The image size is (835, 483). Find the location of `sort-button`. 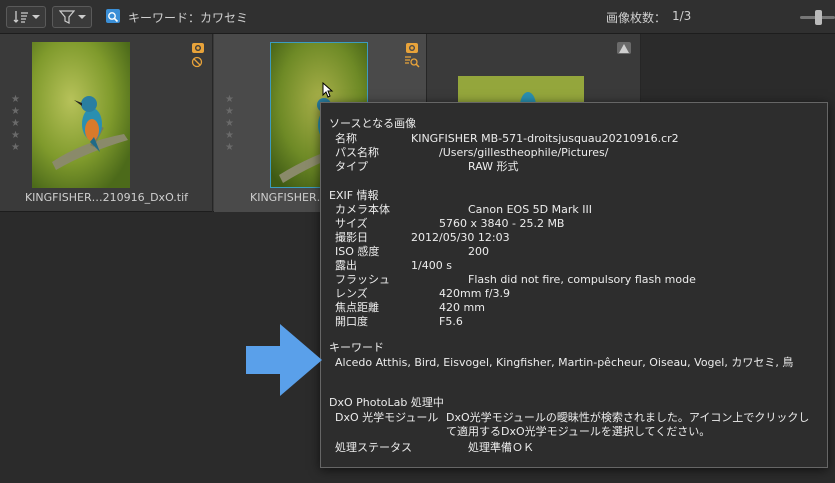

sort-button is located at coordinates (26, 17).